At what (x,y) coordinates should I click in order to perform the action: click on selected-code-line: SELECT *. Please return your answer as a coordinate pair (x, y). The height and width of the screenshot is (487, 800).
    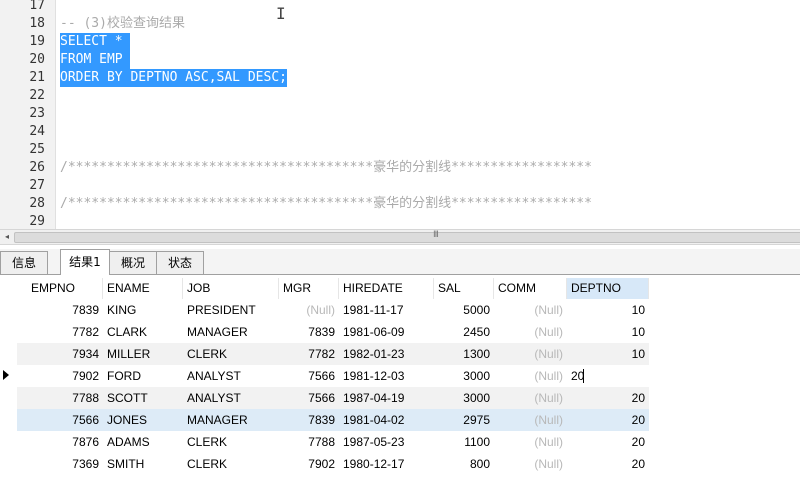
    Looking at the image, I should click on (95, 42).